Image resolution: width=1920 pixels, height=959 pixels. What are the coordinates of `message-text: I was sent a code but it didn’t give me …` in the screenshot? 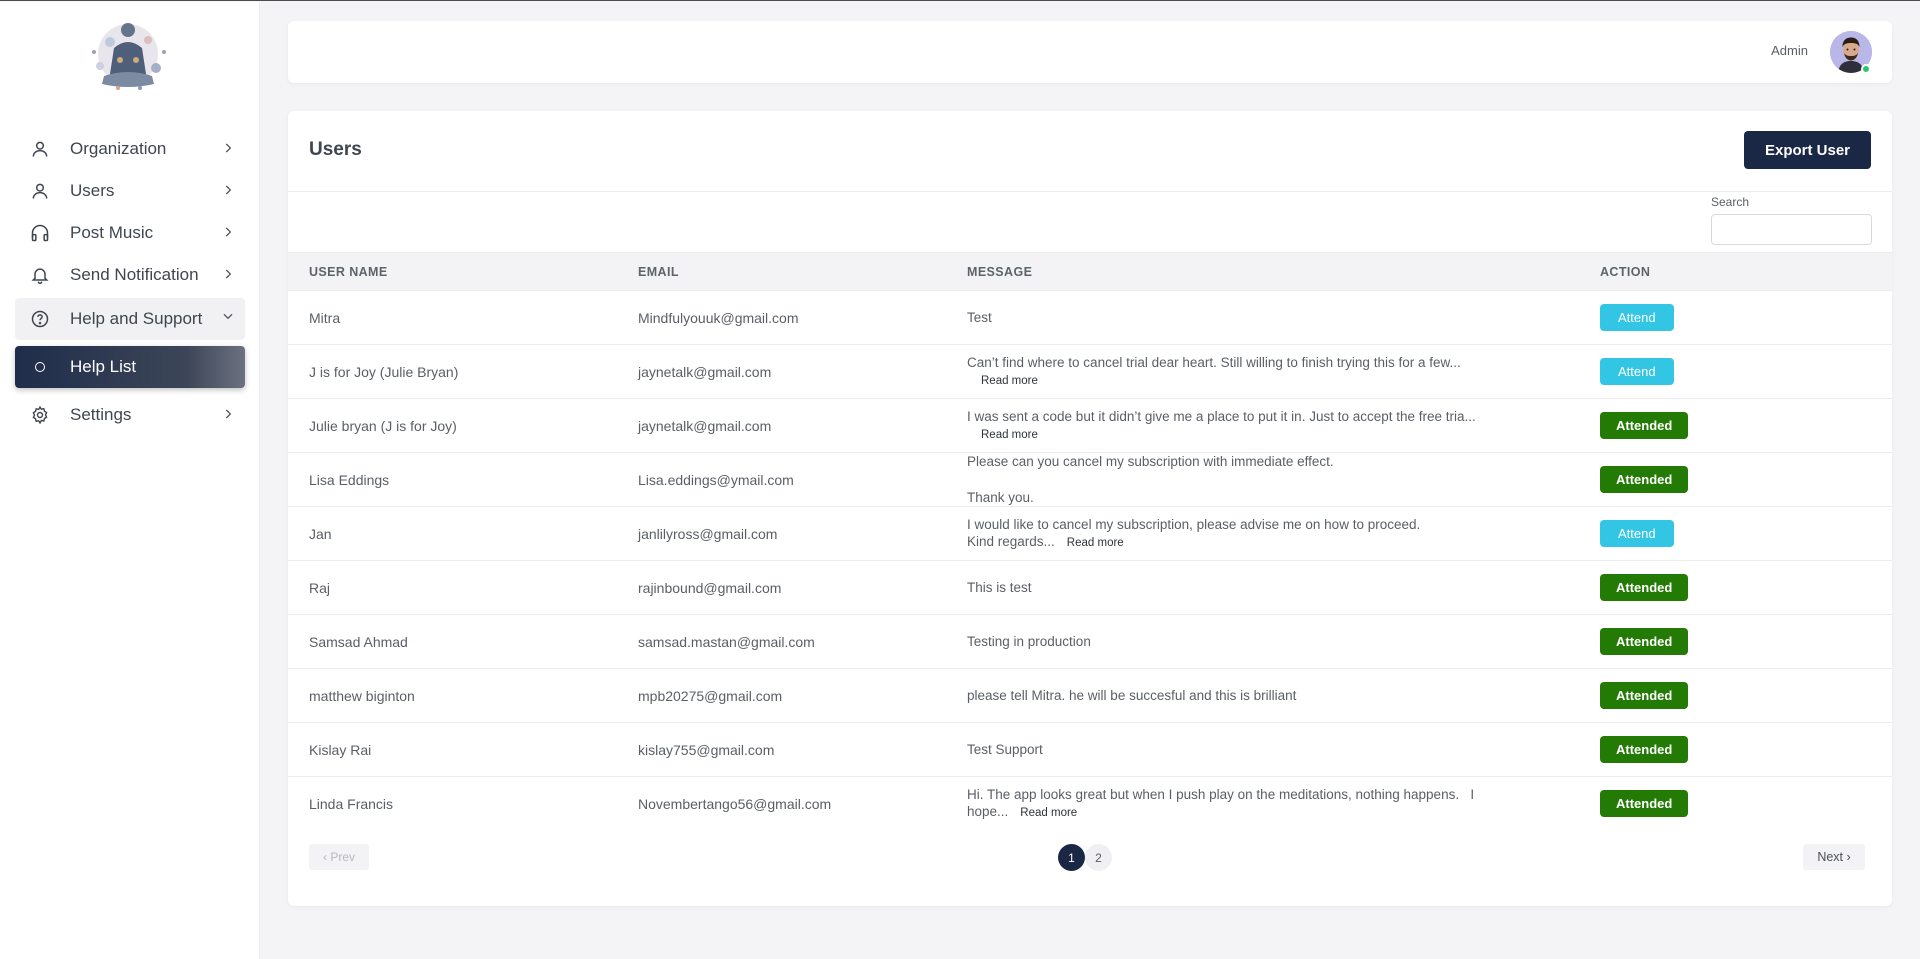 It's located at (1221, 416).